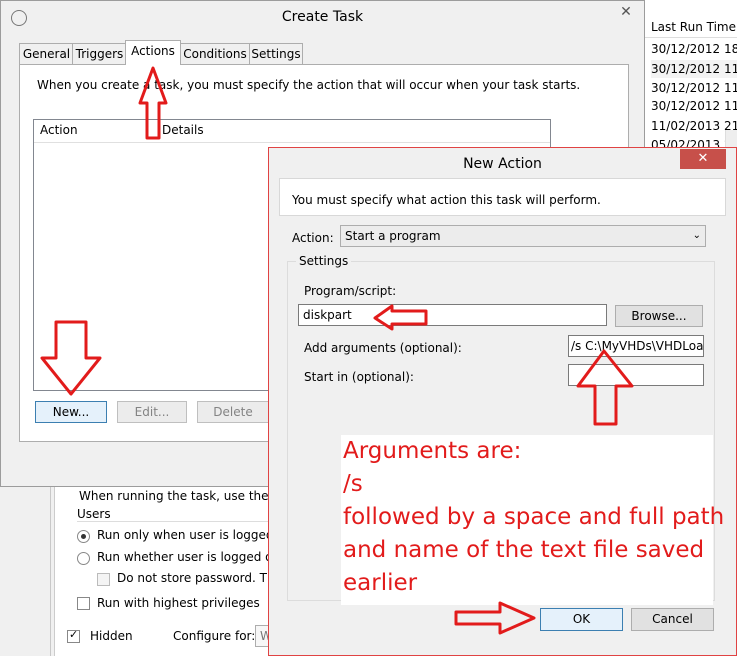 This screenshot has height=656, width=737. I want to click on down-arrow-icon, so click(71, 358).